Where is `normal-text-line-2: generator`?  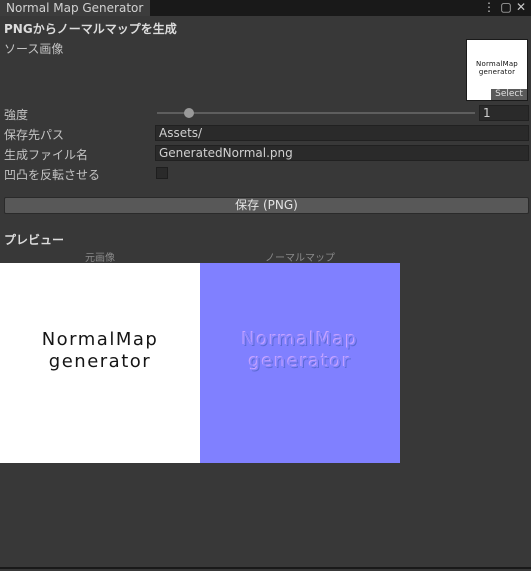
normal-text-line-2: generator is located at coordinates (300, 361).